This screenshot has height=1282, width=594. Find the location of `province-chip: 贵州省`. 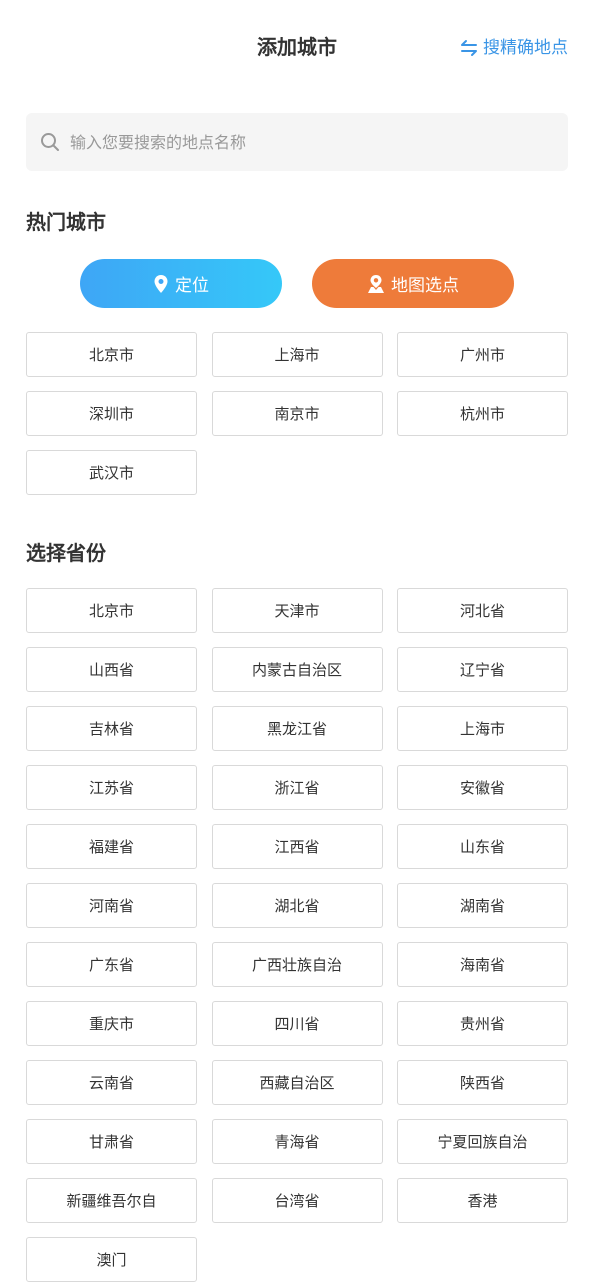

province-chip: 贵州省 is located at coordinates (482, 1023).